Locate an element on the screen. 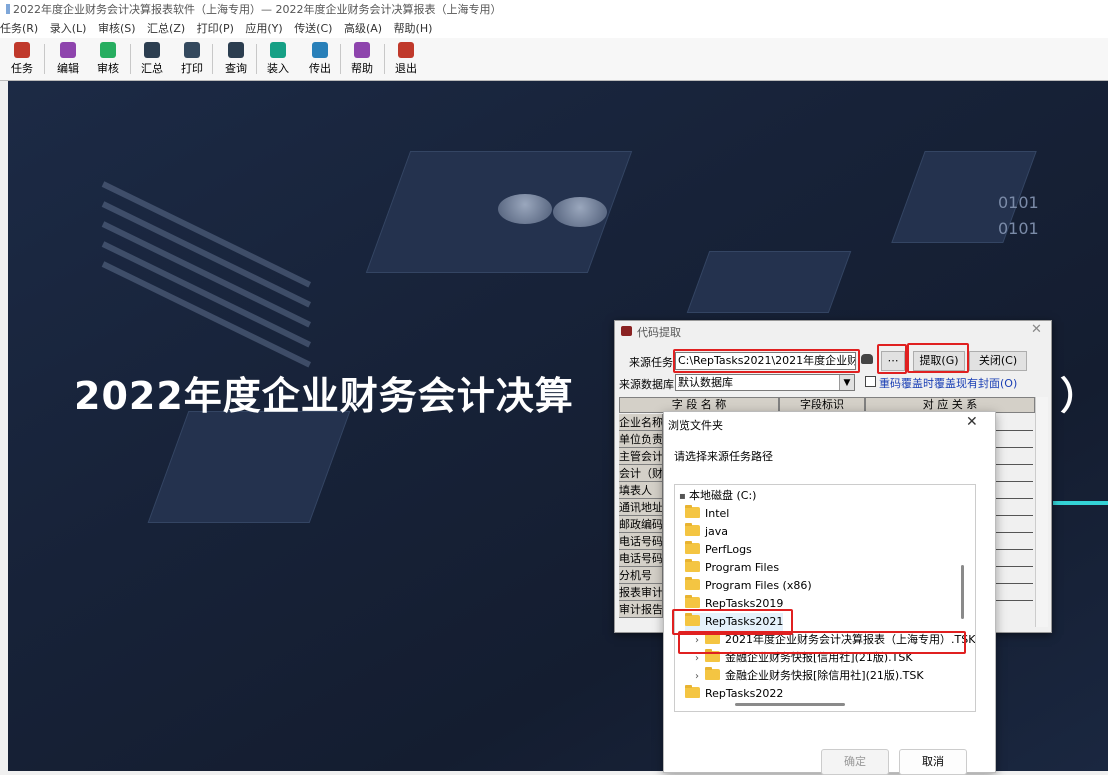 This screenshot has height=775, width=1108. menu-print: 打印(P) is located at coordinates (215, 28).